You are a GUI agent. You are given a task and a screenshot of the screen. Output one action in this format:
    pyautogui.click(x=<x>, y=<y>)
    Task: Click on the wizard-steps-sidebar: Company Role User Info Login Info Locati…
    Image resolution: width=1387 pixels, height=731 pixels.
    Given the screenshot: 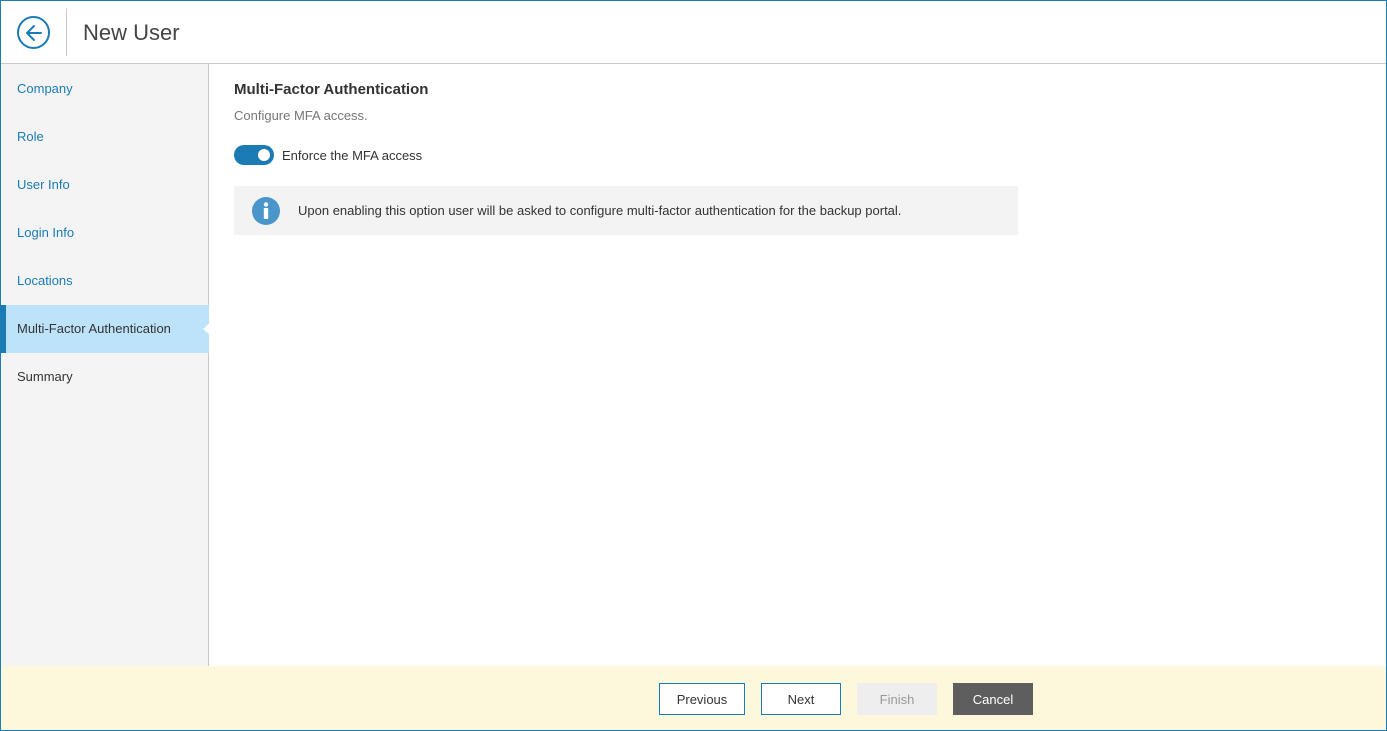 What is the action you would take?
    pyautogui.click(x=105, y=365)
    